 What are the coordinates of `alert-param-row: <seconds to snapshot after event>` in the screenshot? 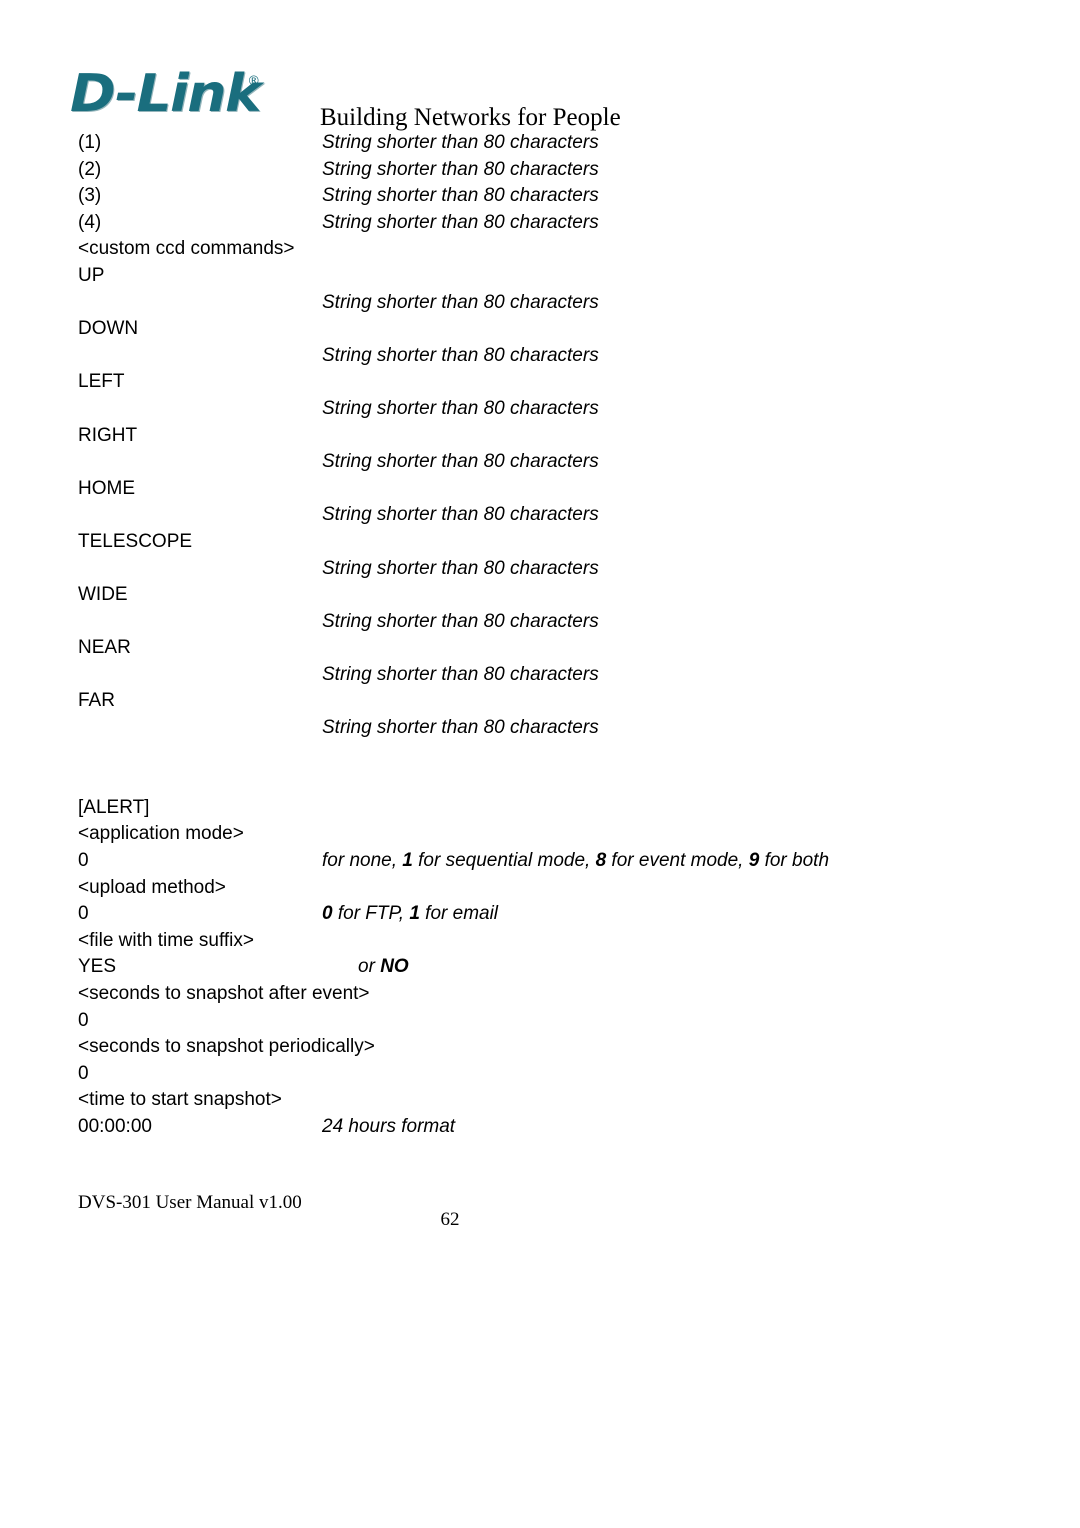 It's located at (540, 994).